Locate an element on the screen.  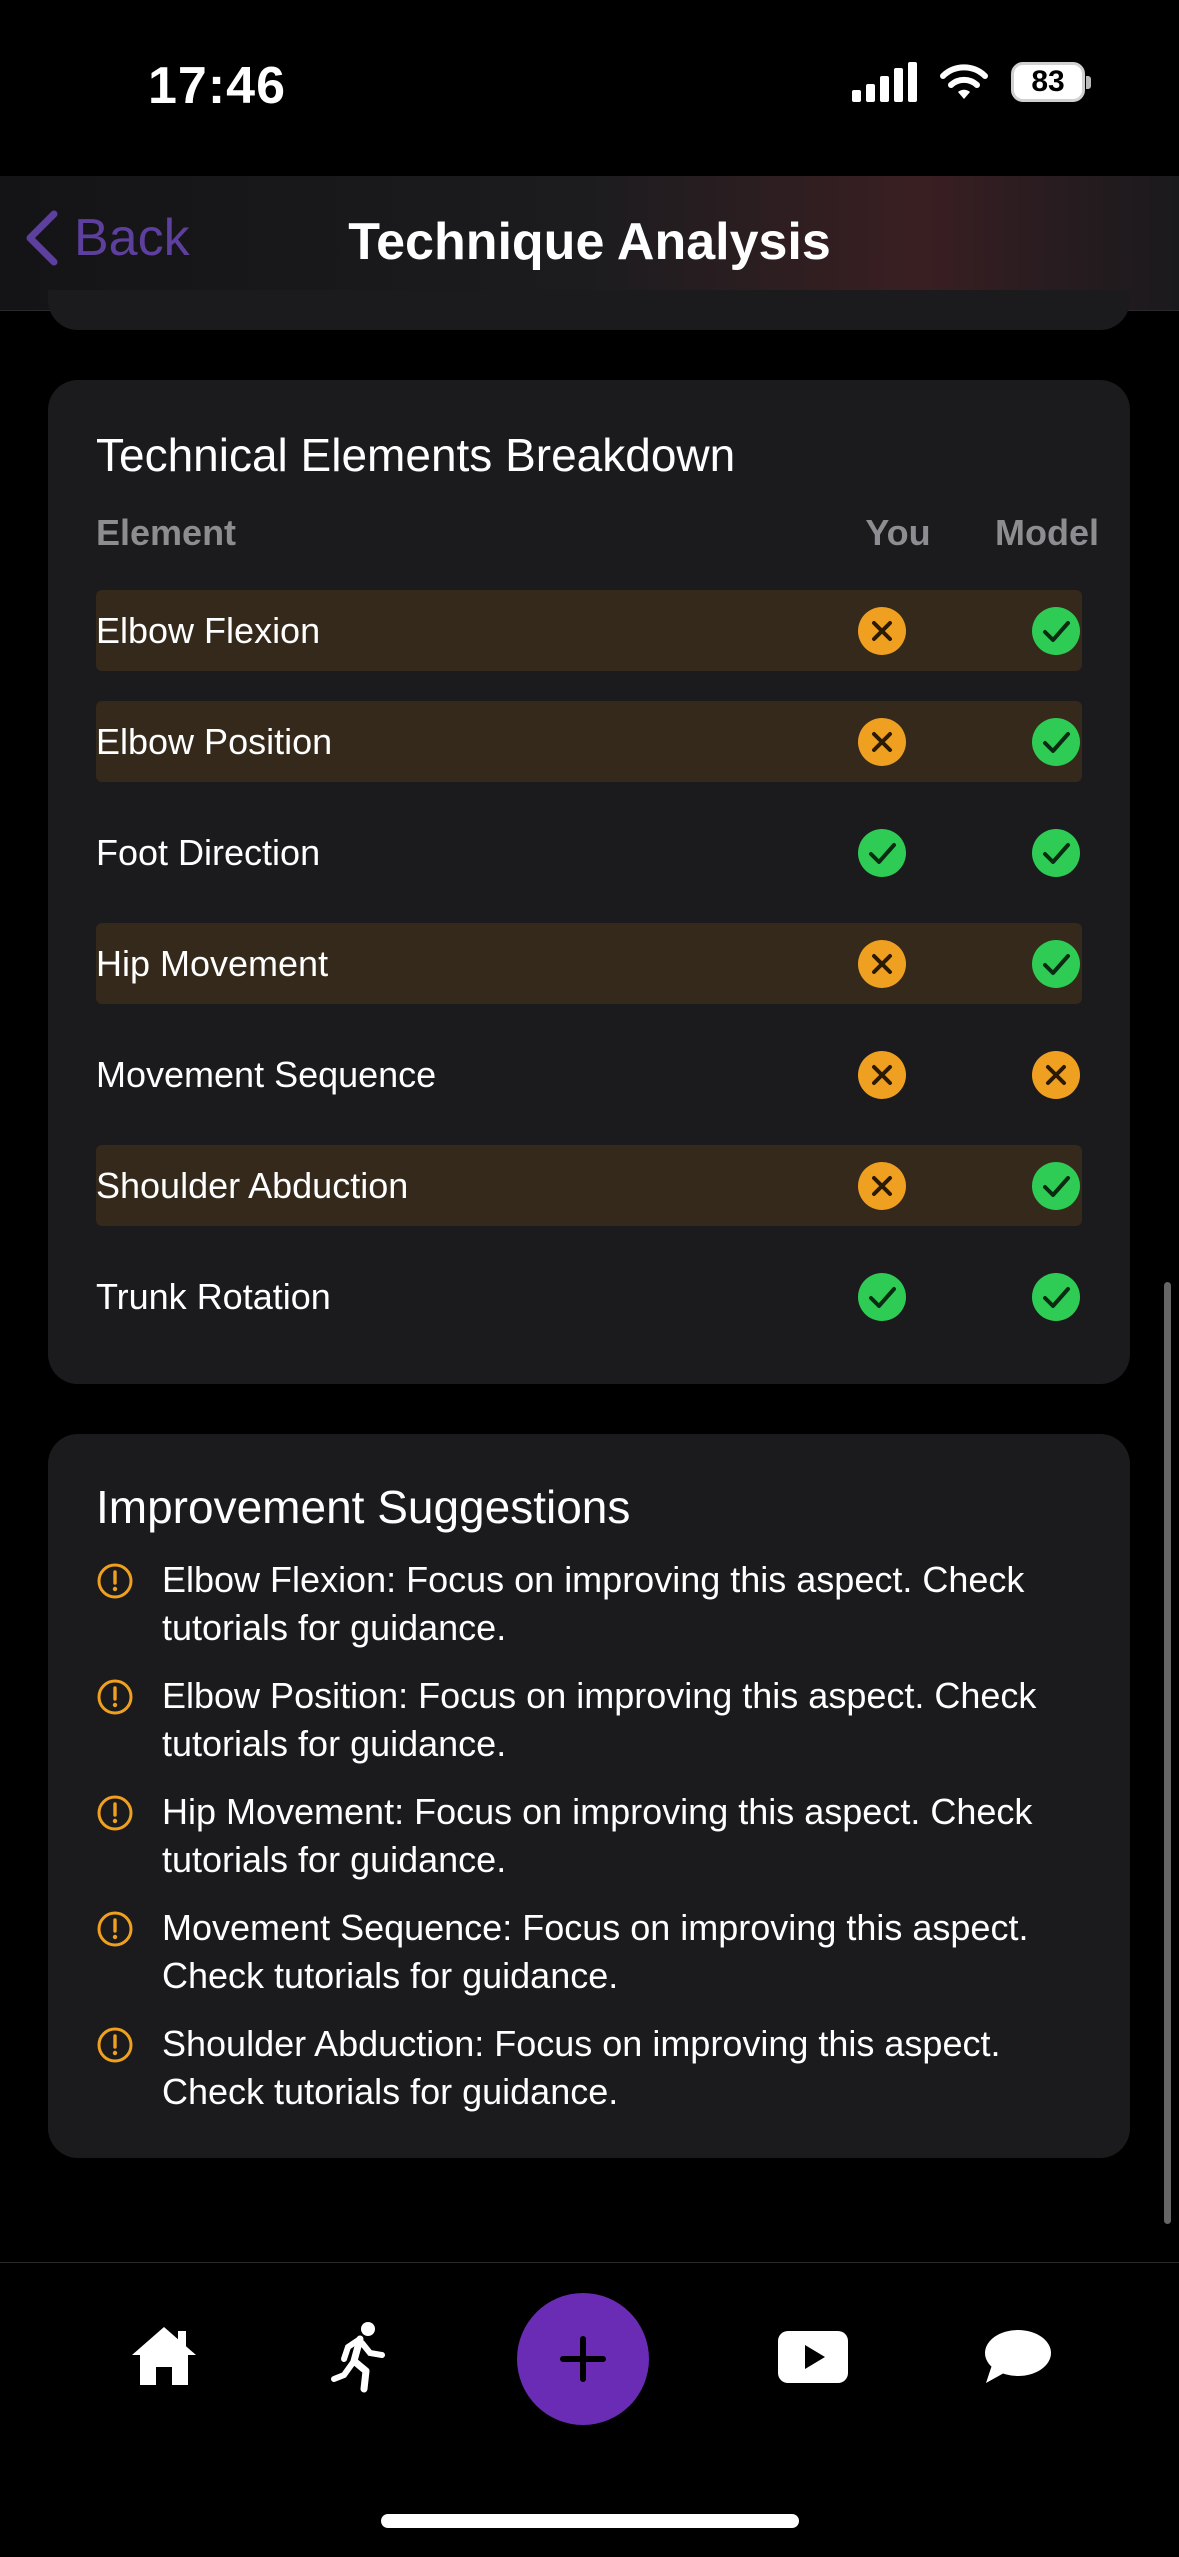
battery-icon: 83 is located at coordinates (1051, 82).